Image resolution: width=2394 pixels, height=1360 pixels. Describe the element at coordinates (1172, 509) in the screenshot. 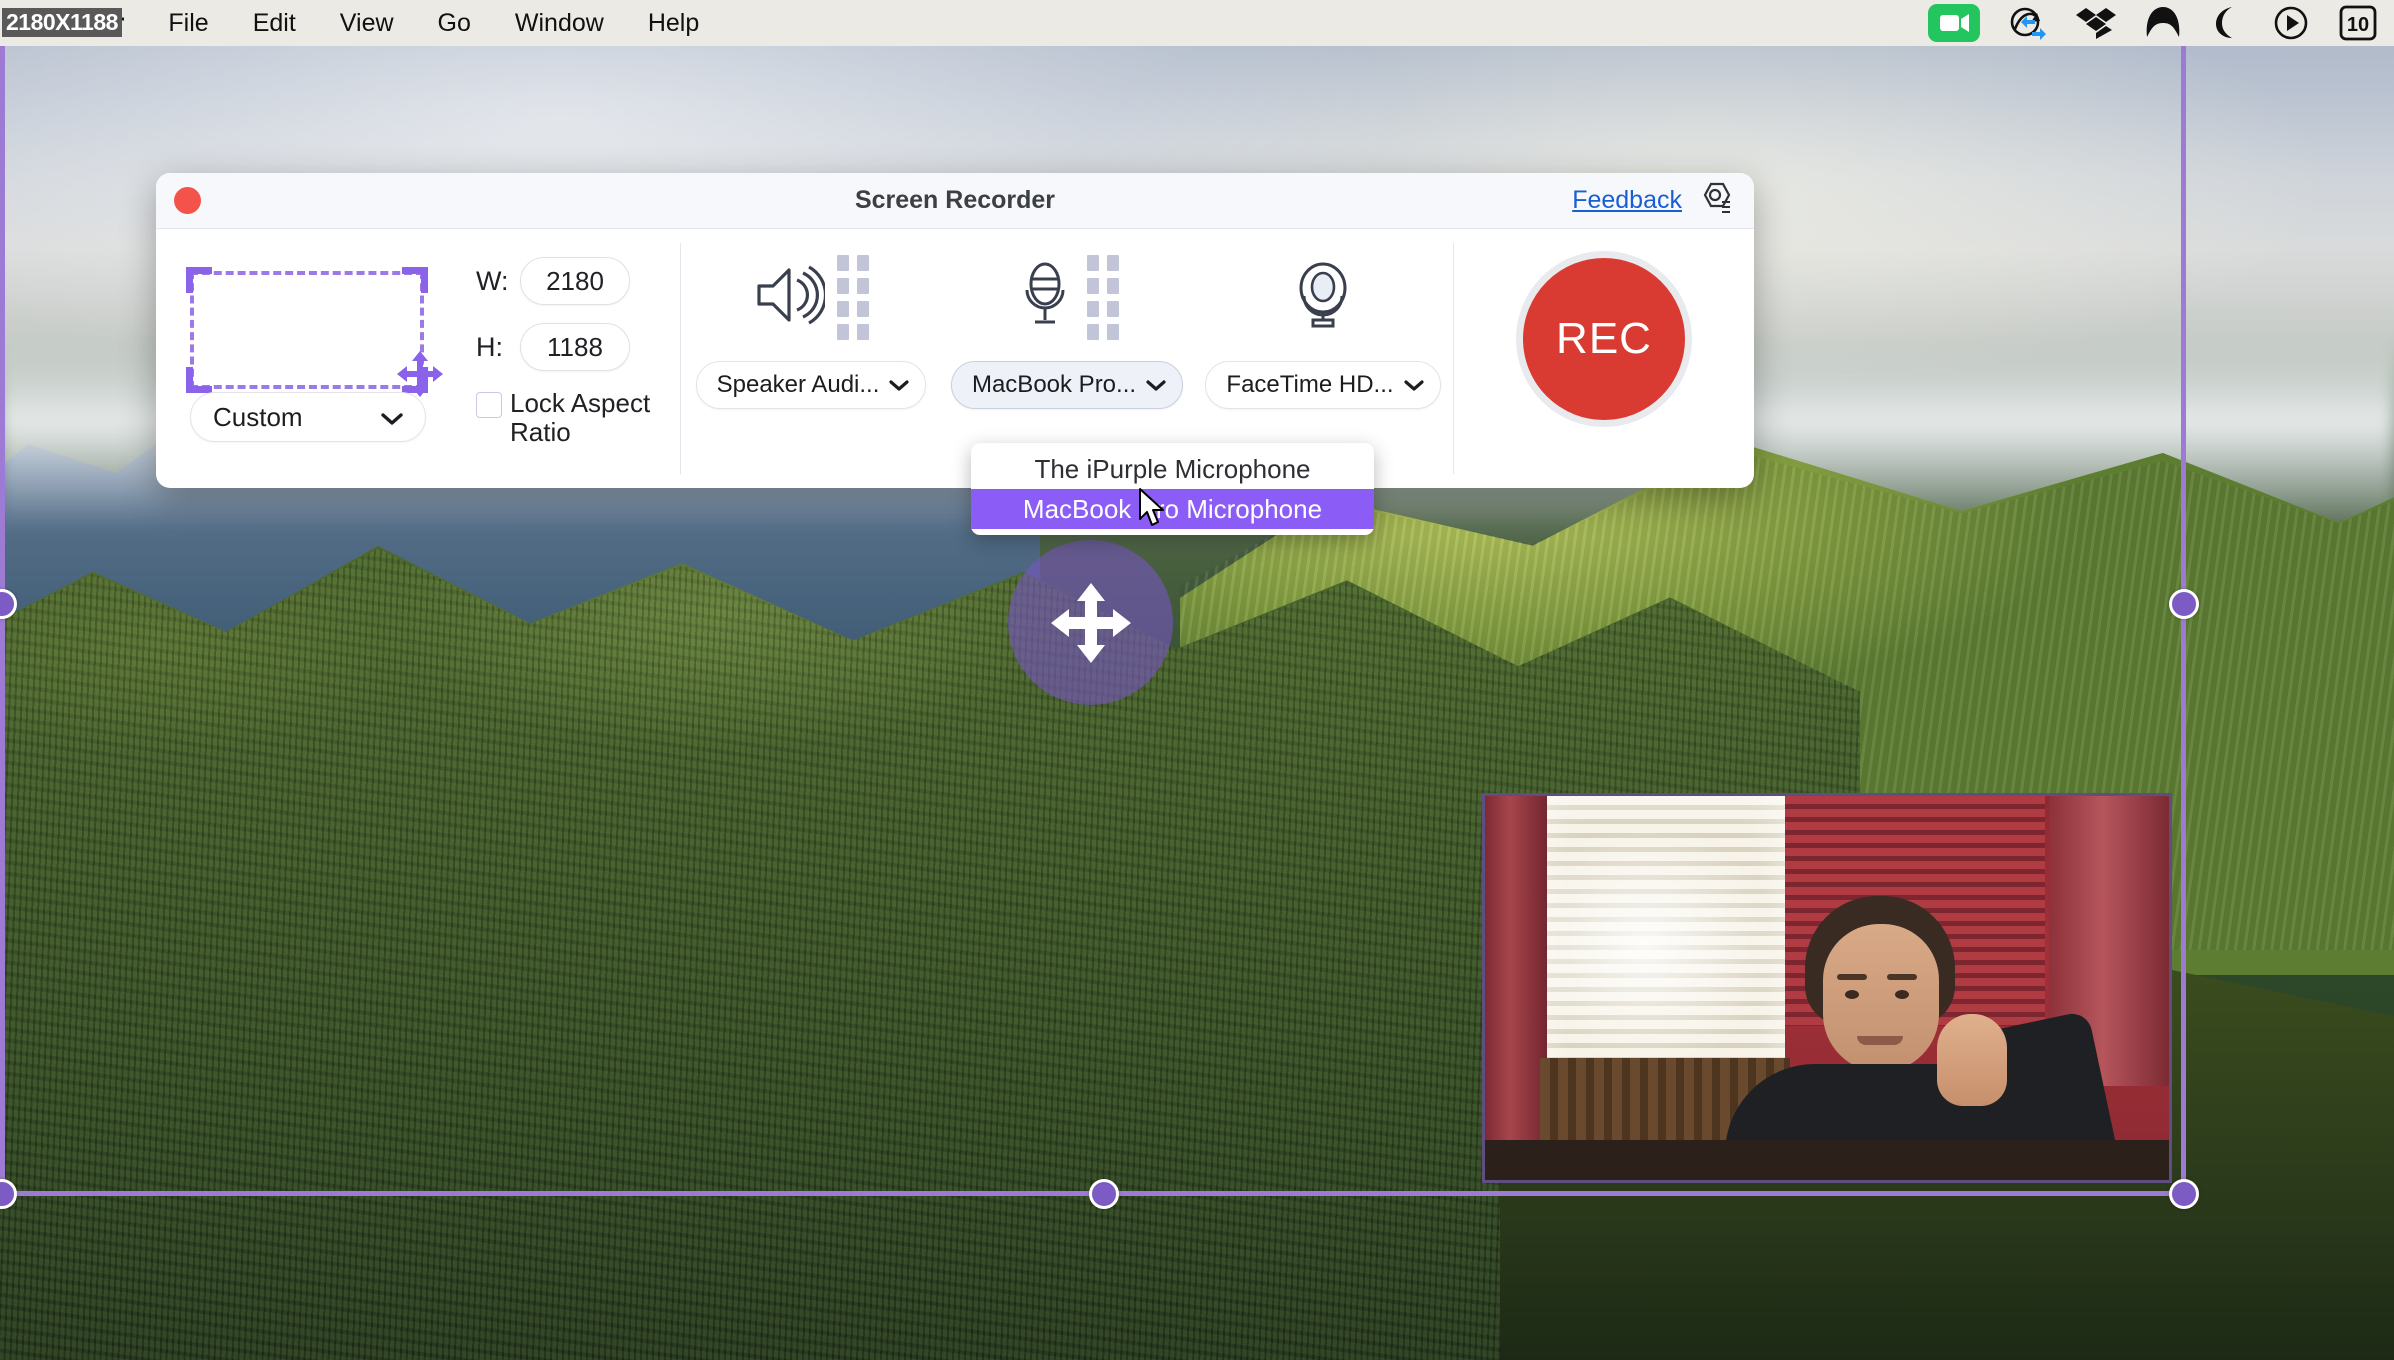

I see `menu-item-macbook-pro-microphone: MacBook Pro Microphone` at that location.